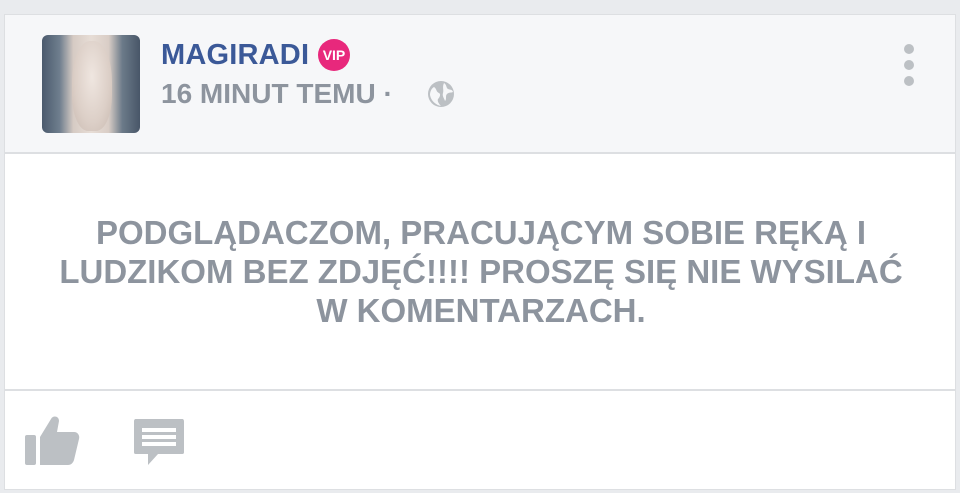 This screenshot has width=960, height=493. Describe the element at coordinates (159, 442) in the screenshot. I see `comment-icon` at that location.